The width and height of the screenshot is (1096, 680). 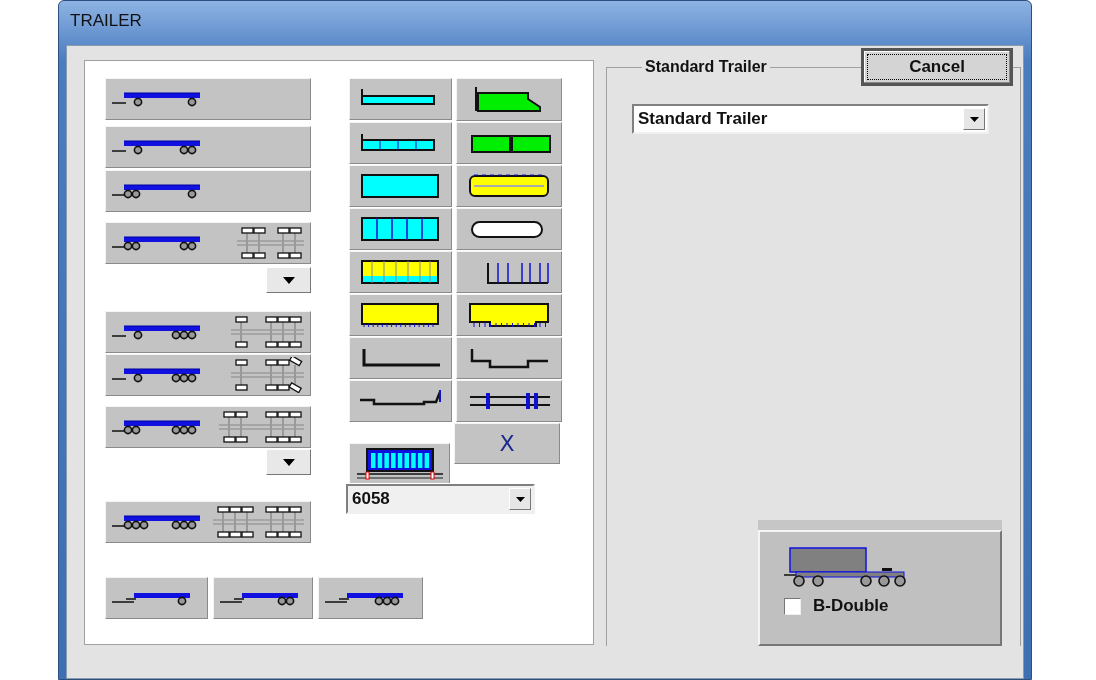 I want to click on trailer-type-select: Standard Trailer, so click(x=810, y=119).